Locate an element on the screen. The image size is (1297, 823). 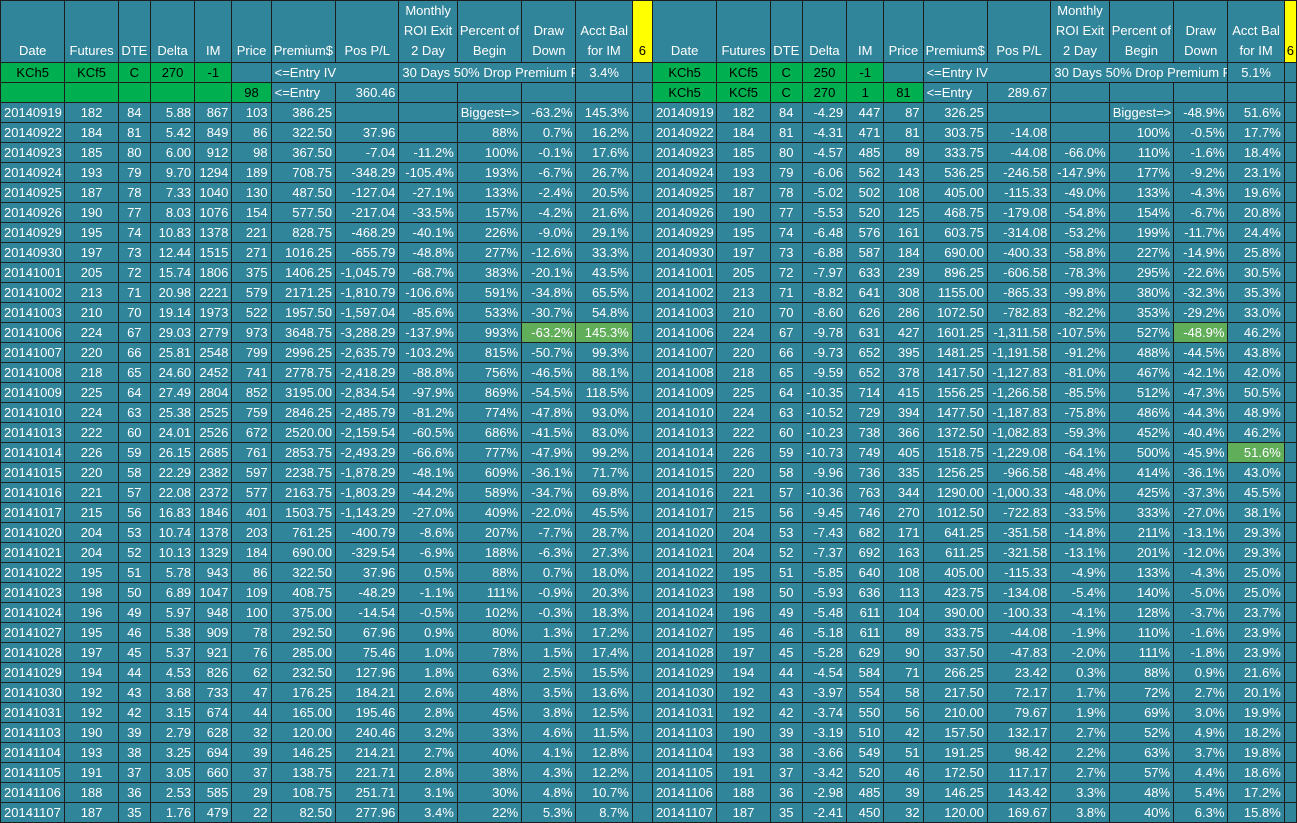
cell-price-left: 37 is located at coordinates (251, 772).